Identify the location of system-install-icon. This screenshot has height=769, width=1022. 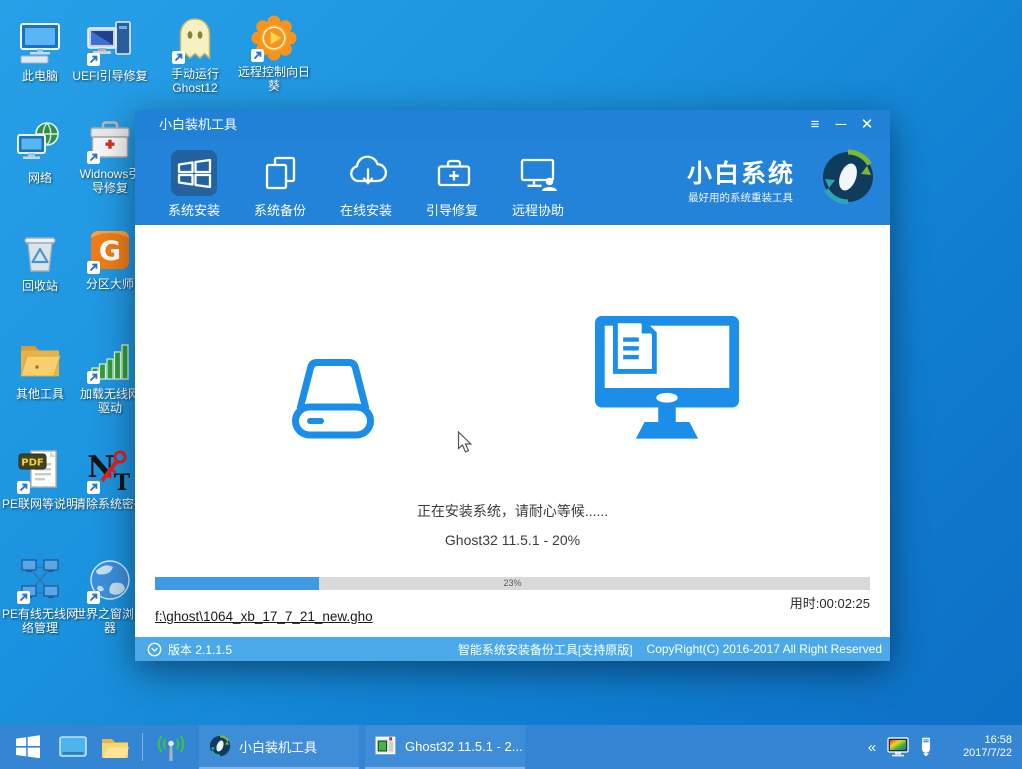
(194, 173).